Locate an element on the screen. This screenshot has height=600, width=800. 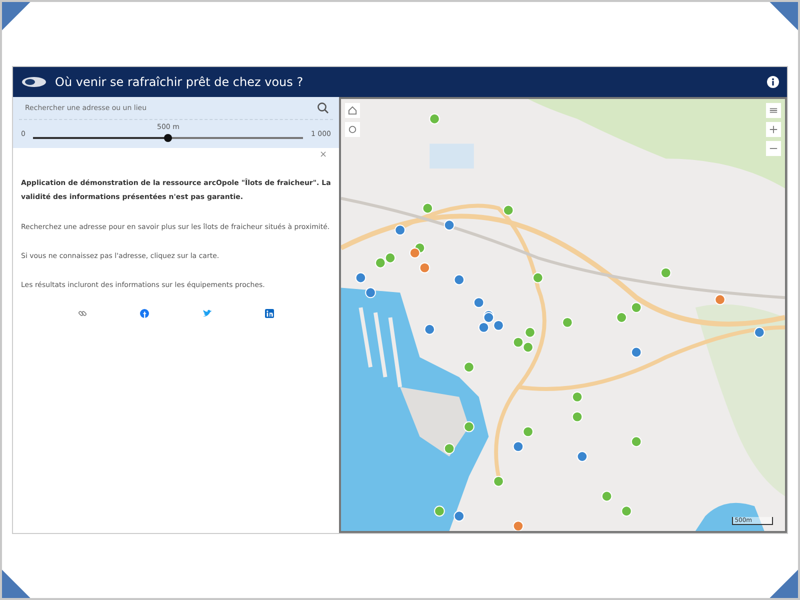
locate-button is located at coordinates (352, 129).